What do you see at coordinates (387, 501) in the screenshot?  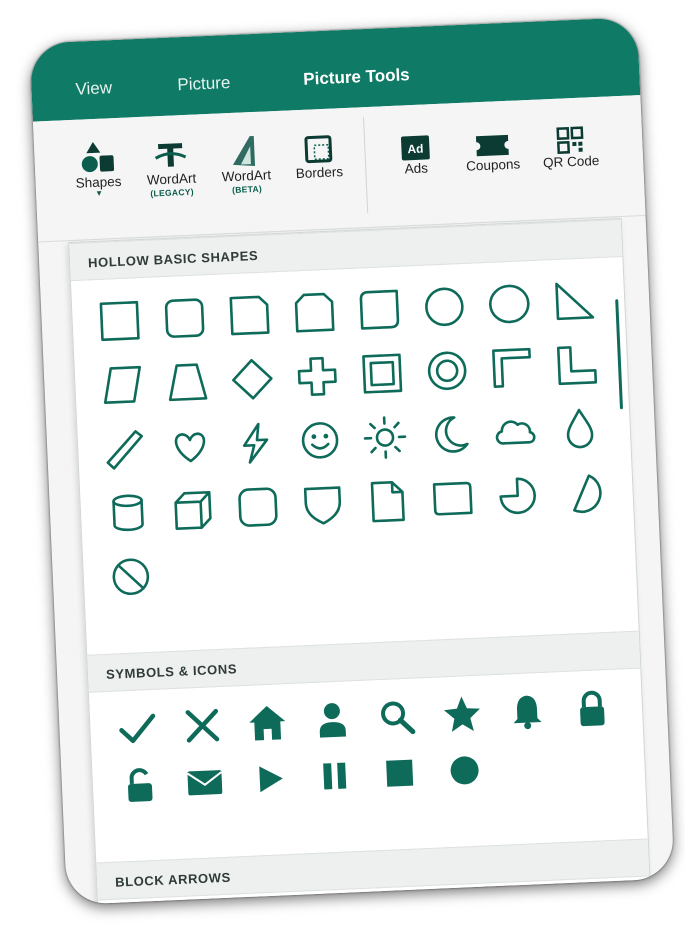 I see `folded-corner-icon` at bounding box center [387, 501].